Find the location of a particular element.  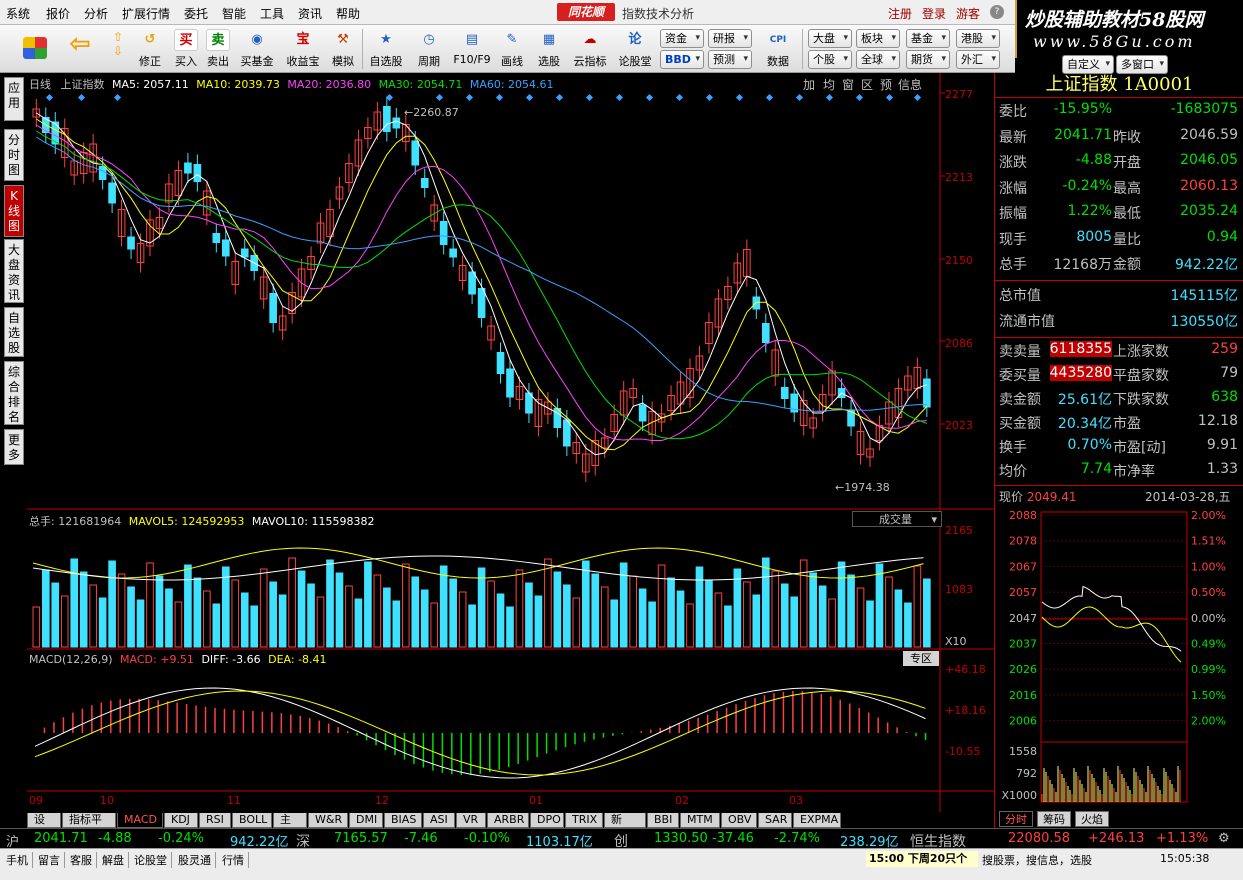

menu-trade: 委托 is located at coordinates (196, 13).